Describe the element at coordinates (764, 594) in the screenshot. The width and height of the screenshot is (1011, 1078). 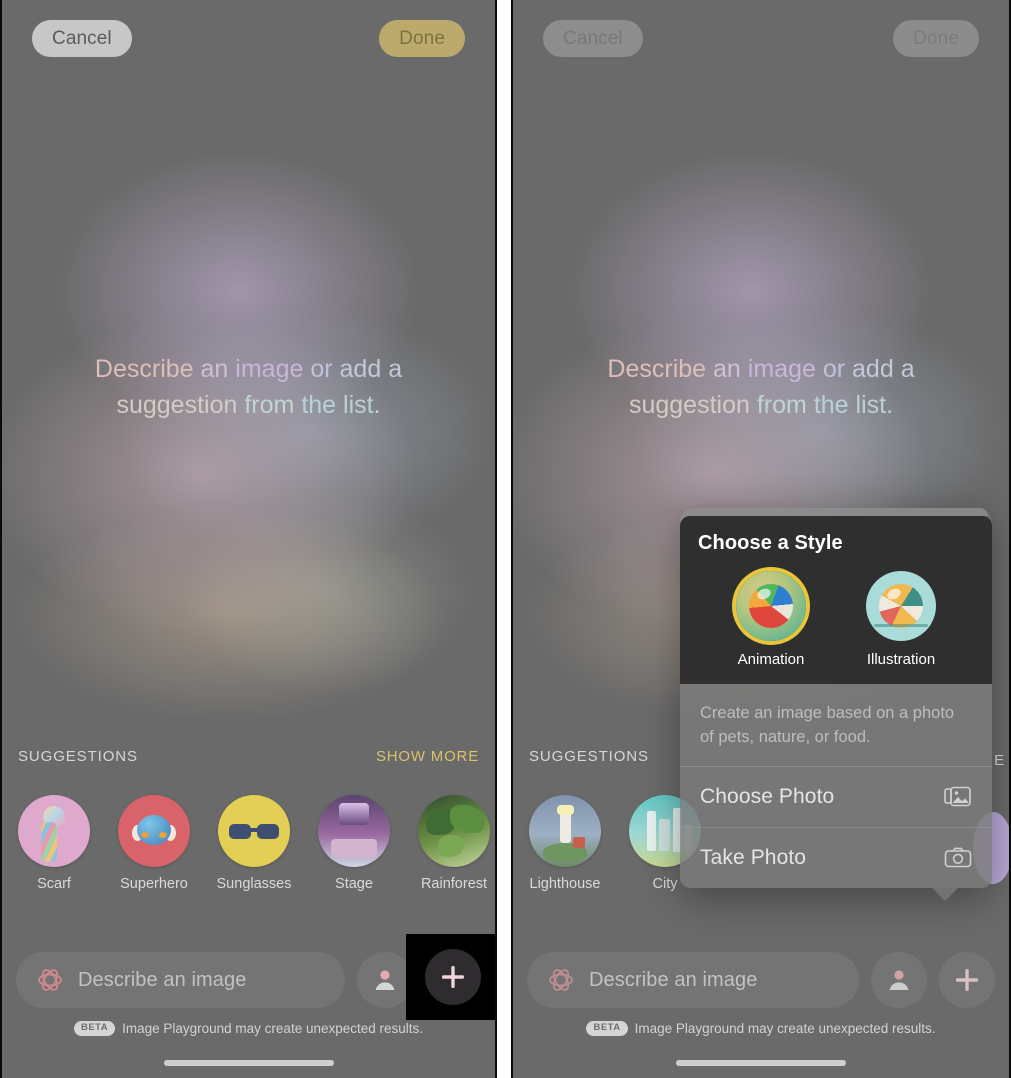
I see `ball-highlight` at that location.